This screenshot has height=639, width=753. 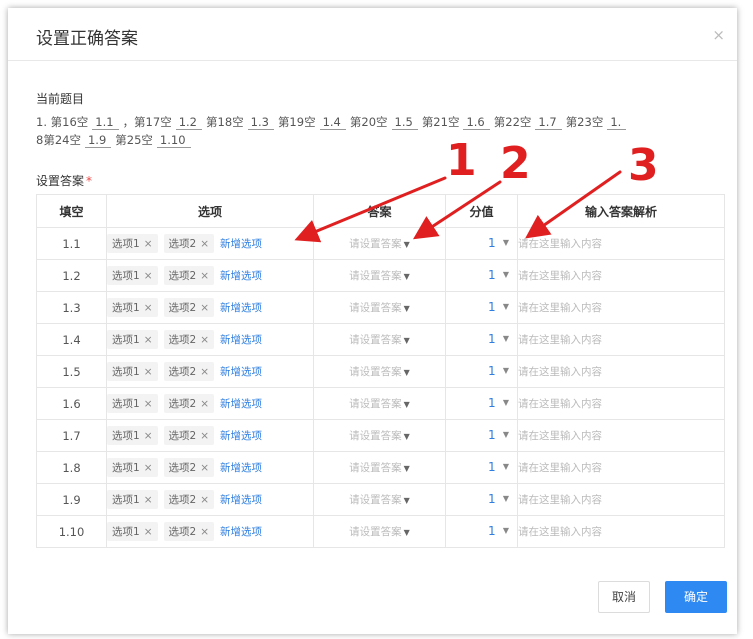 What do you see at coordinates (718, 35) in the screenshot?
I see `close-icon: ×` at bounding box center [718, 35].